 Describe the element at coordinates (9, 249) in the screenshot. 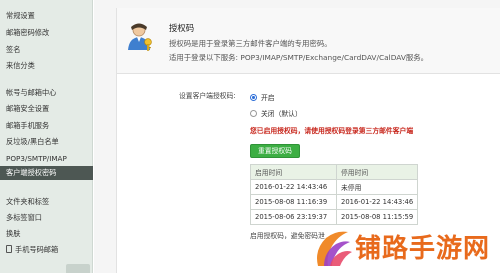

I see `phone-icon` at that location.